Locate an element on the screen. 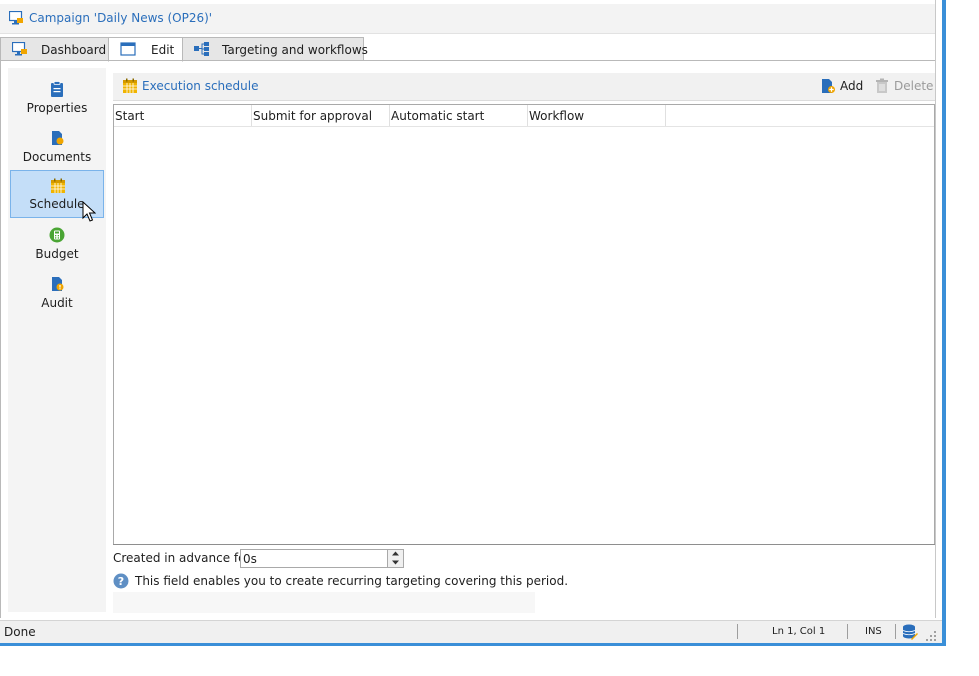 This screenshot has width=979, height=676. database-icon is located at coordinates (910, 632).